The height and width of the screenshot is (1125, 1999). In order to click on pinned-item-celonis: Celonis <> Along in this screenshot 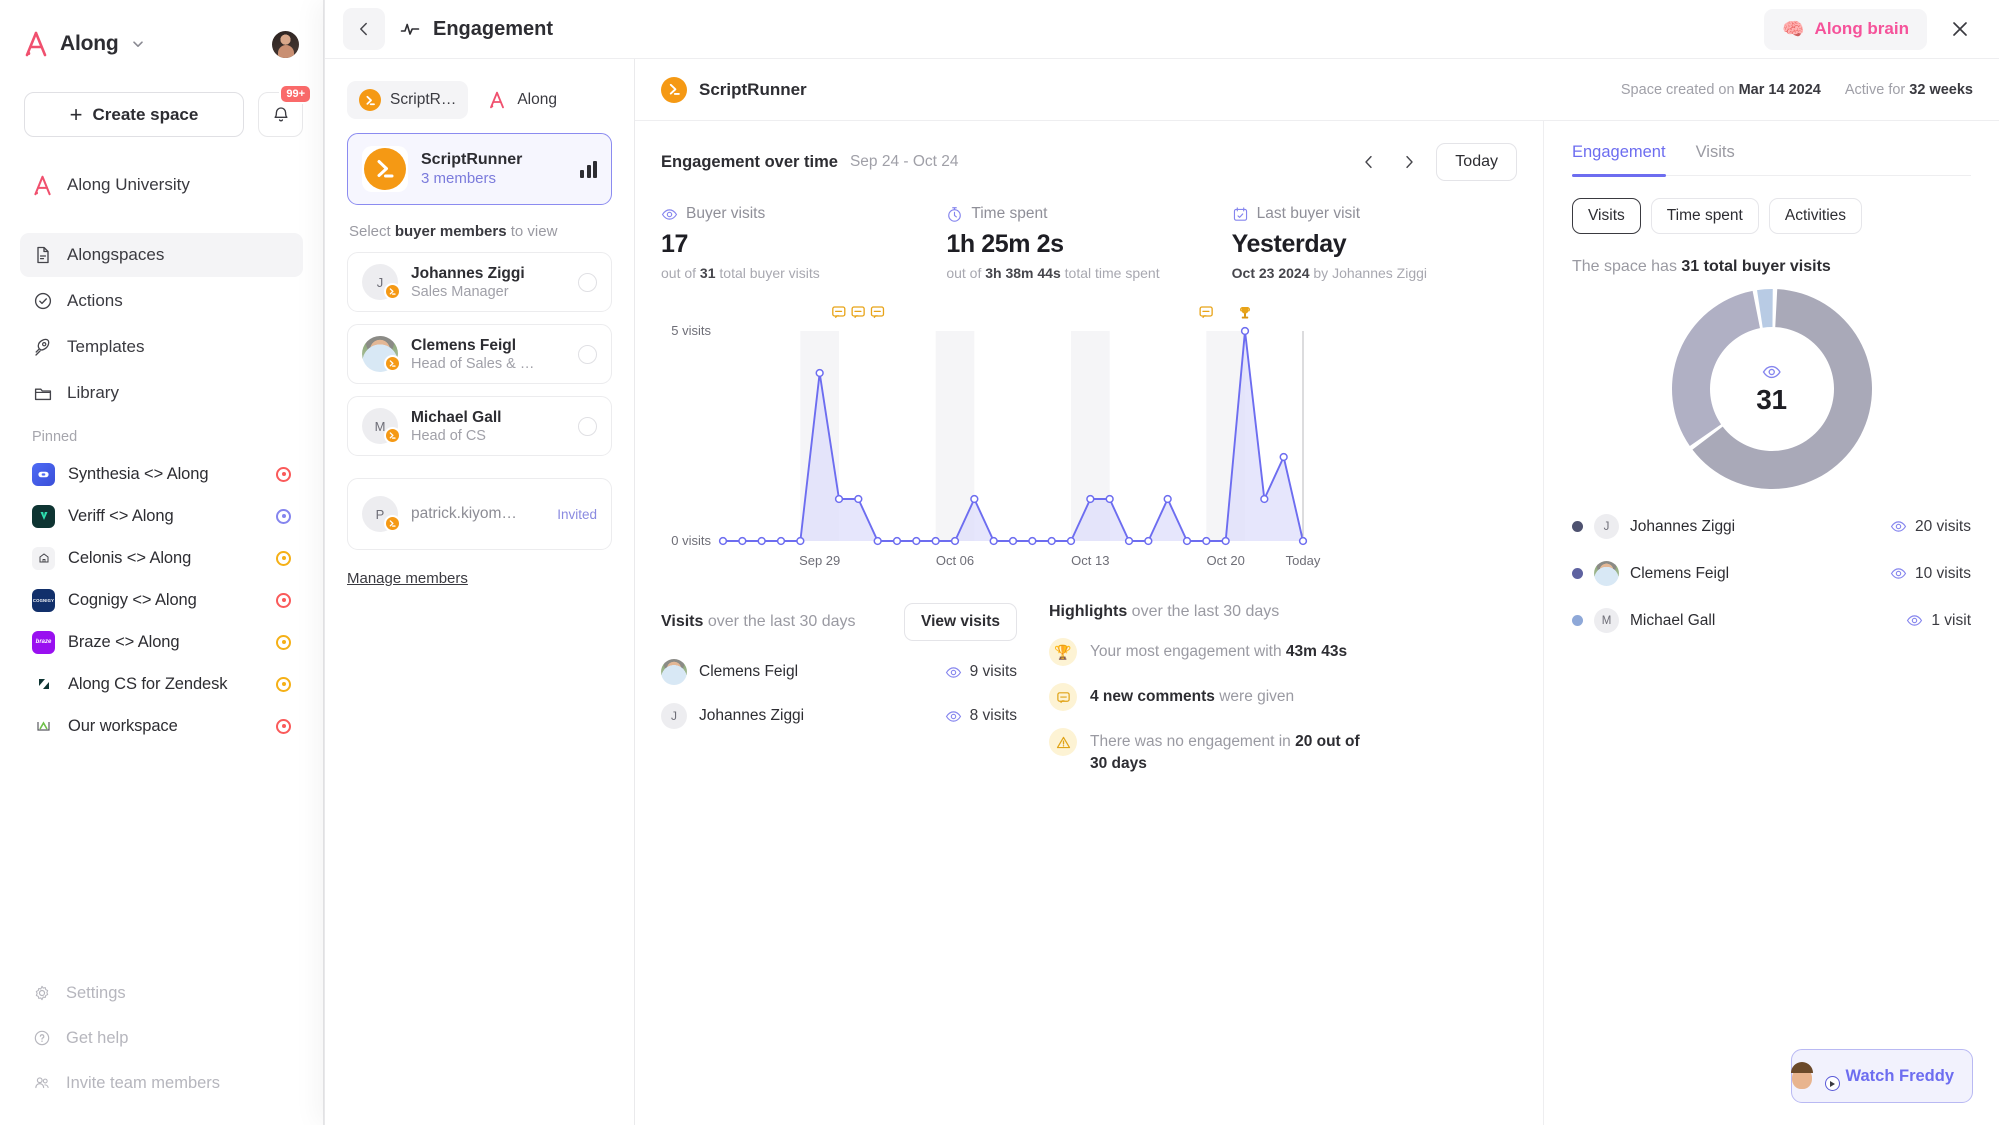, I will do `click(161, 558)`.